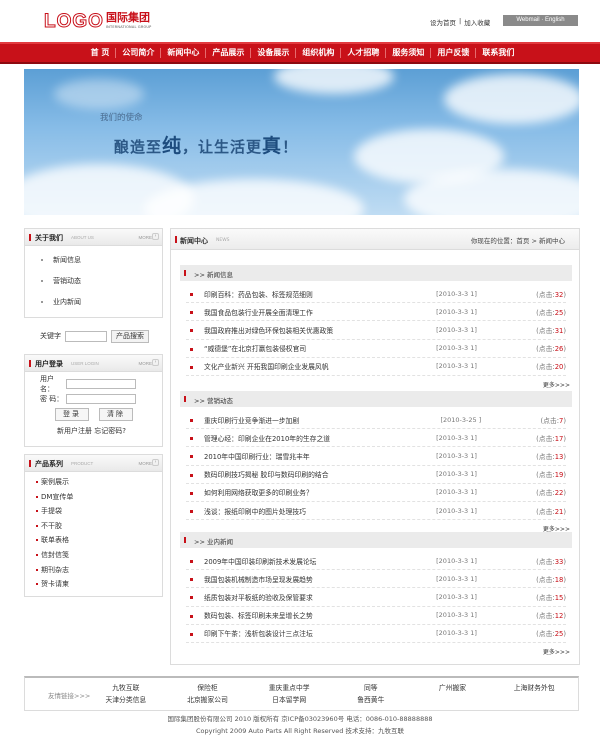 Image resolution: width=600 pixels, height=740 pixels. Describe the element at coordinates (99, 261) in the screenshot. I see `about-item: 新闻信息` at that location.